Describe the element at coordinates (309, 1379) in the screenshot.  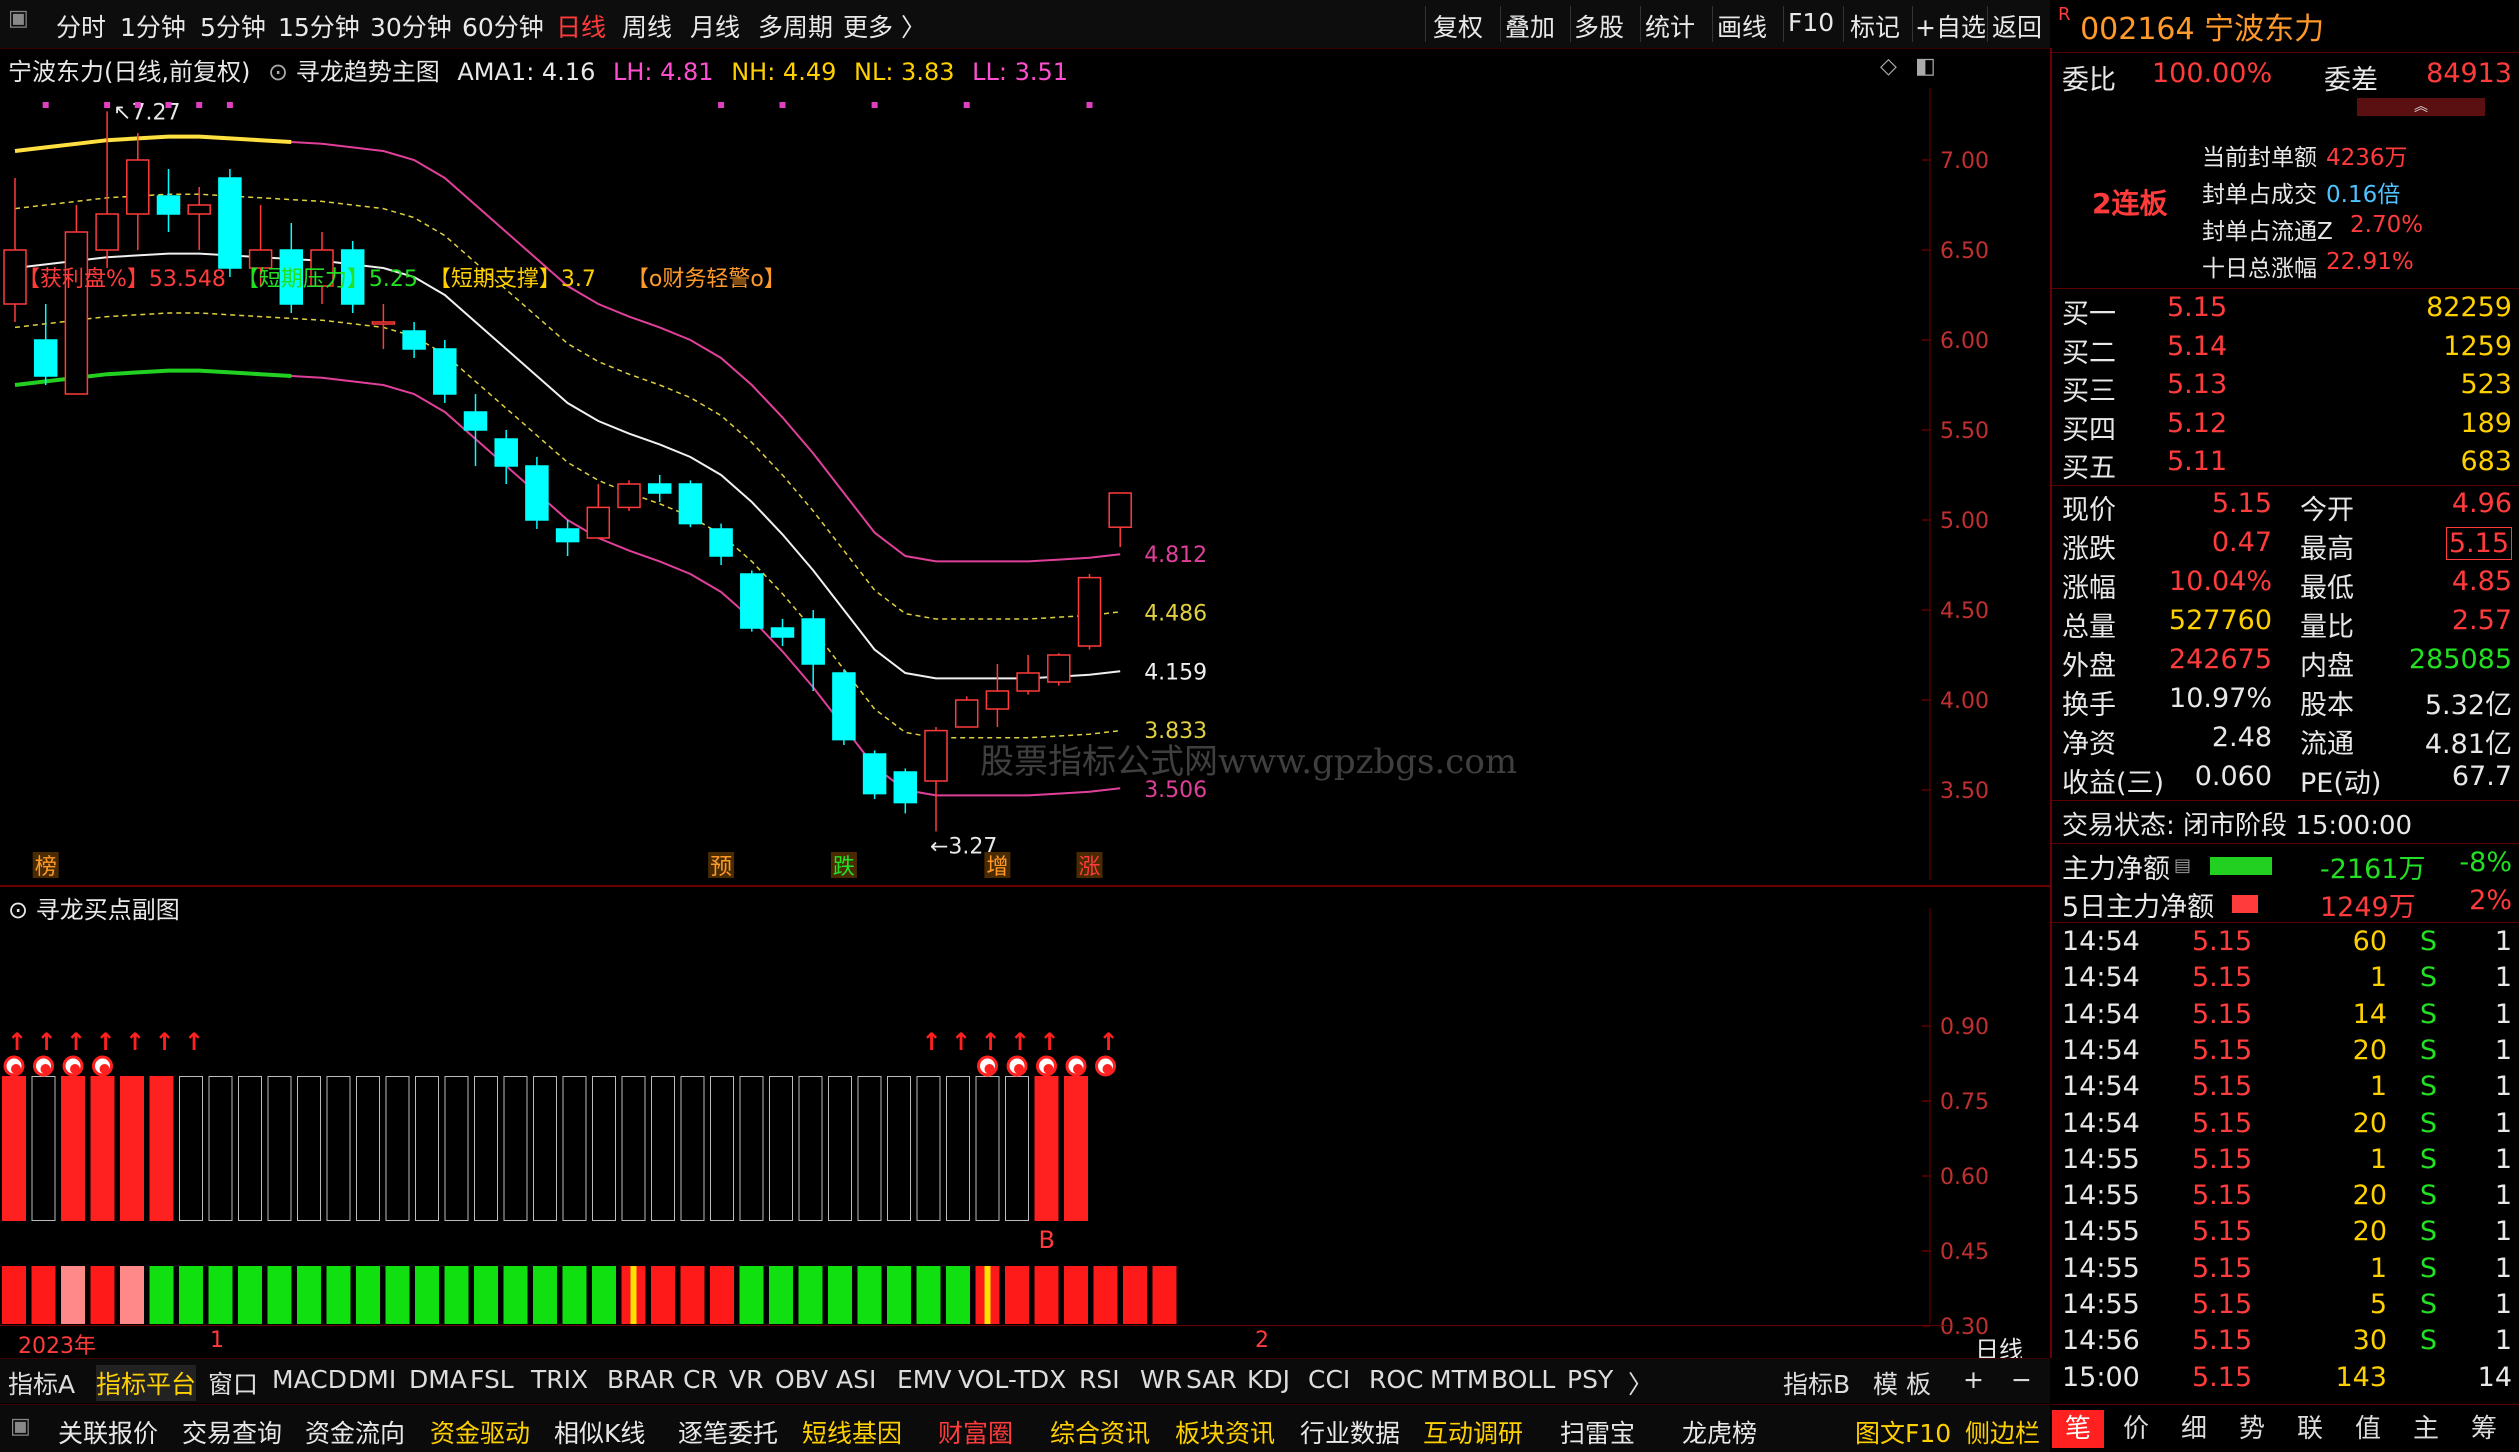
I see `indicator-tab-3: MACD` at that location.